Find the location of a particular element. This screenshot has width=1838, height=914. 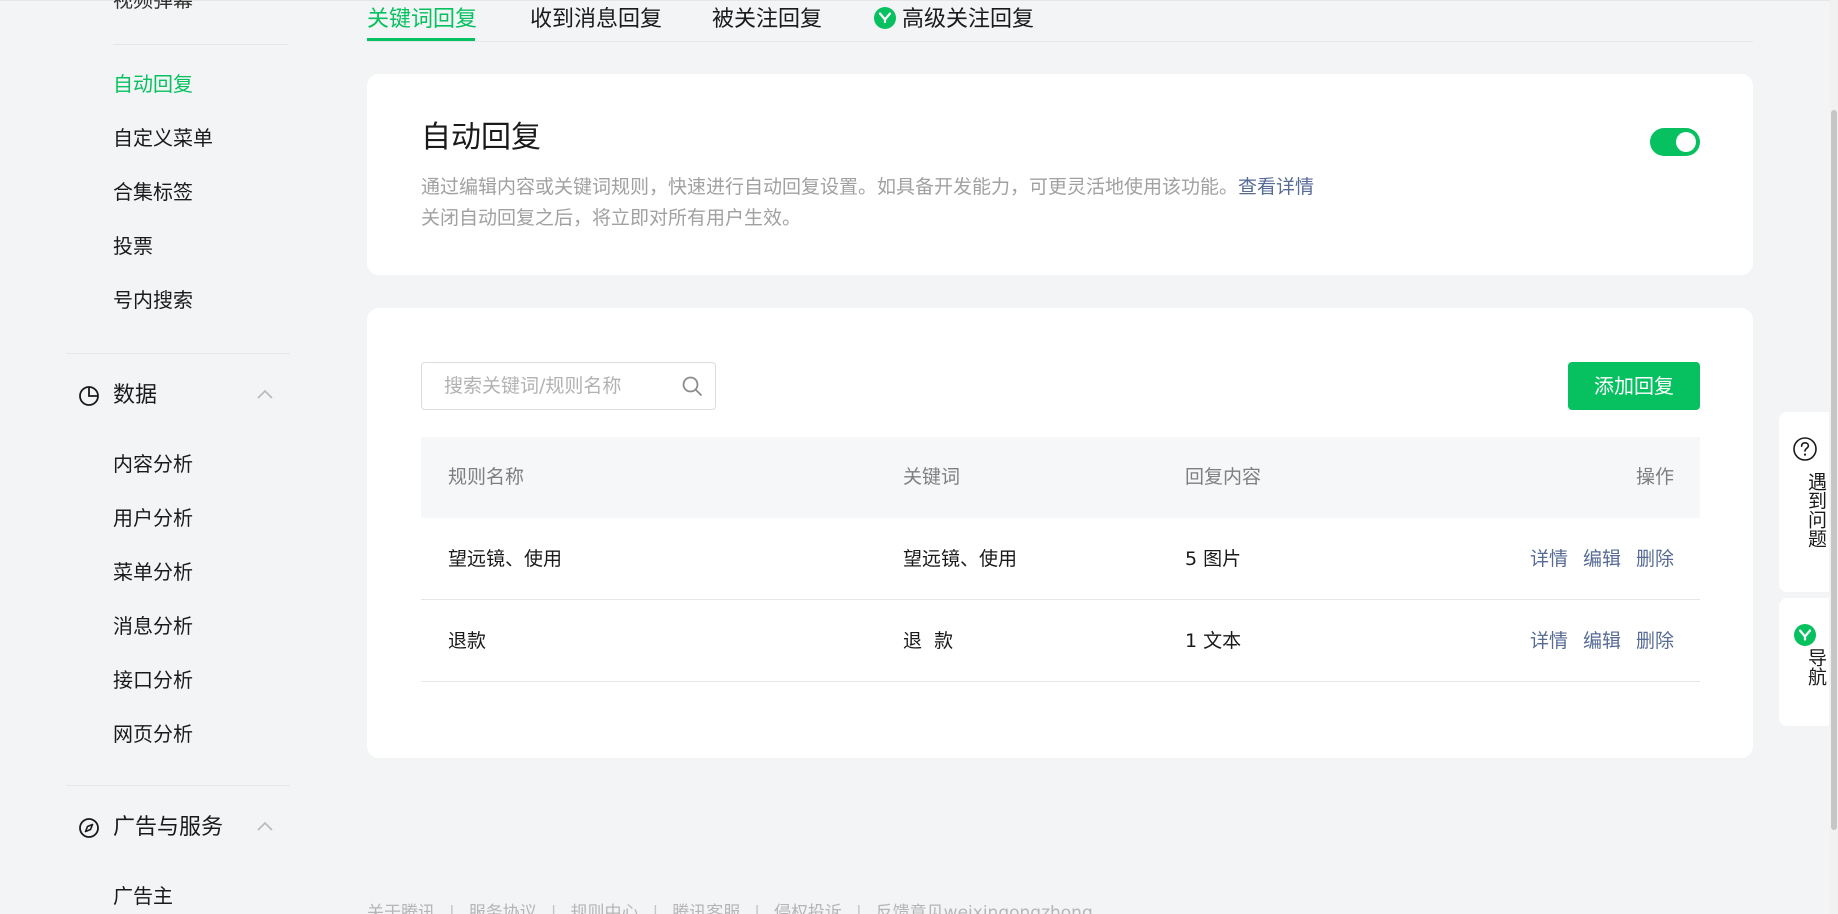

footer-link-support: 腾讯客服 is located at coordinates (706, 908).